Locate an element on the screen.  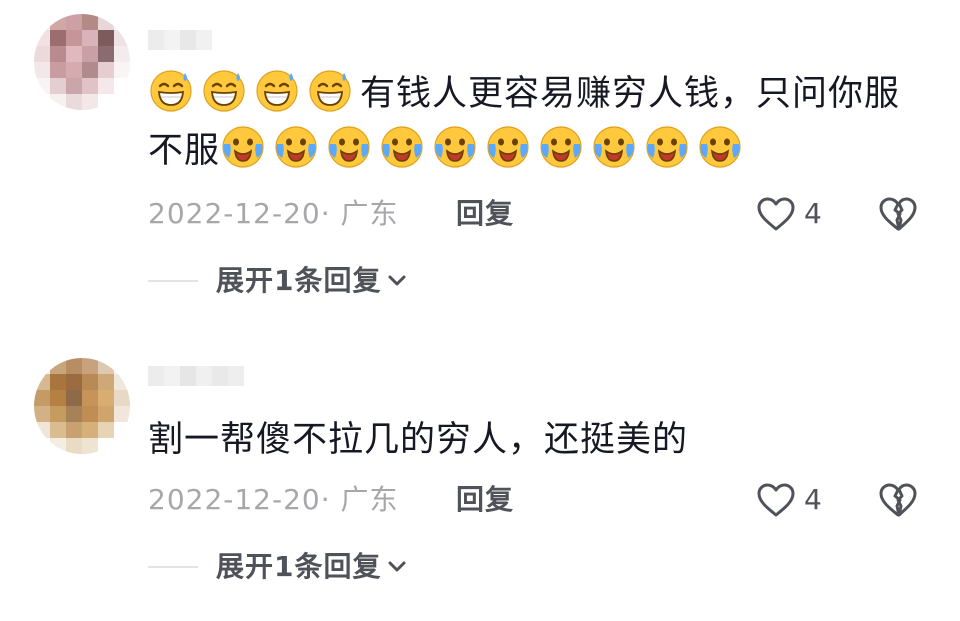
chevron-down-icon is located at coordinates (397, 280).